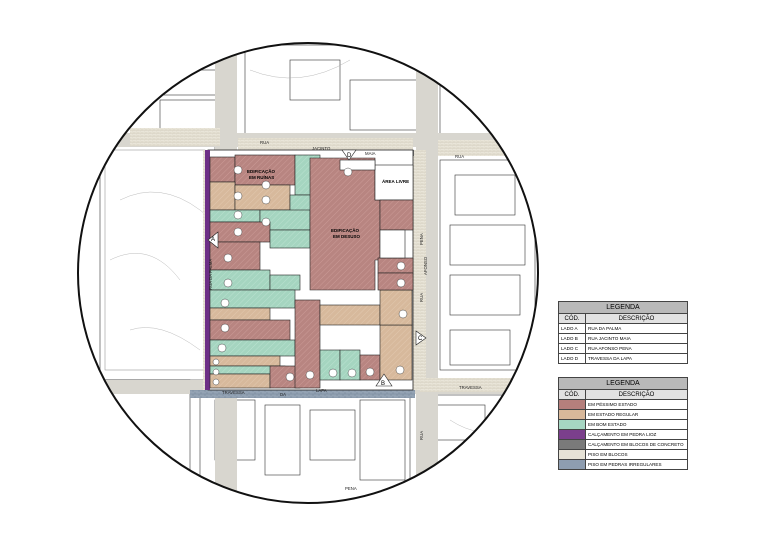  I want to click on area-livre: ÁREA LIVRE, so click(395, 181).